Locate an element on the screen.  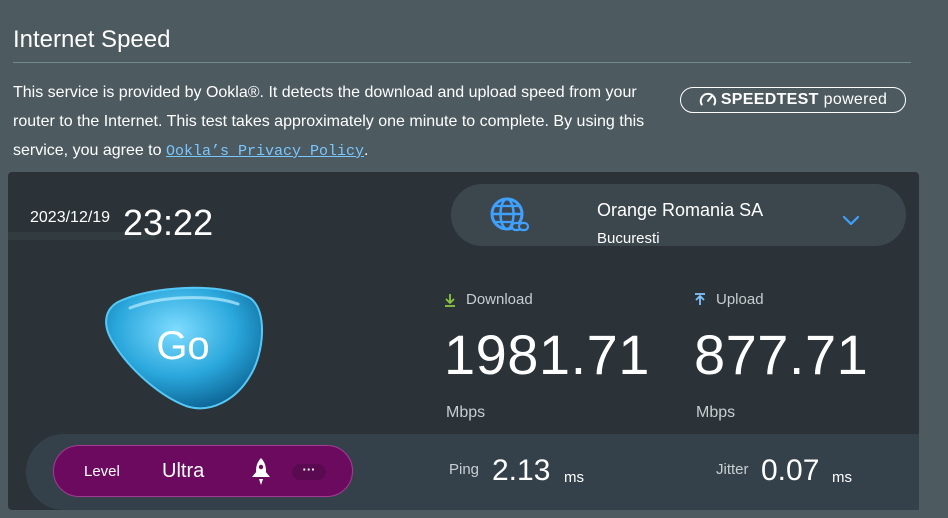
more-options-button: ··· is located at coordinates (309, 471).